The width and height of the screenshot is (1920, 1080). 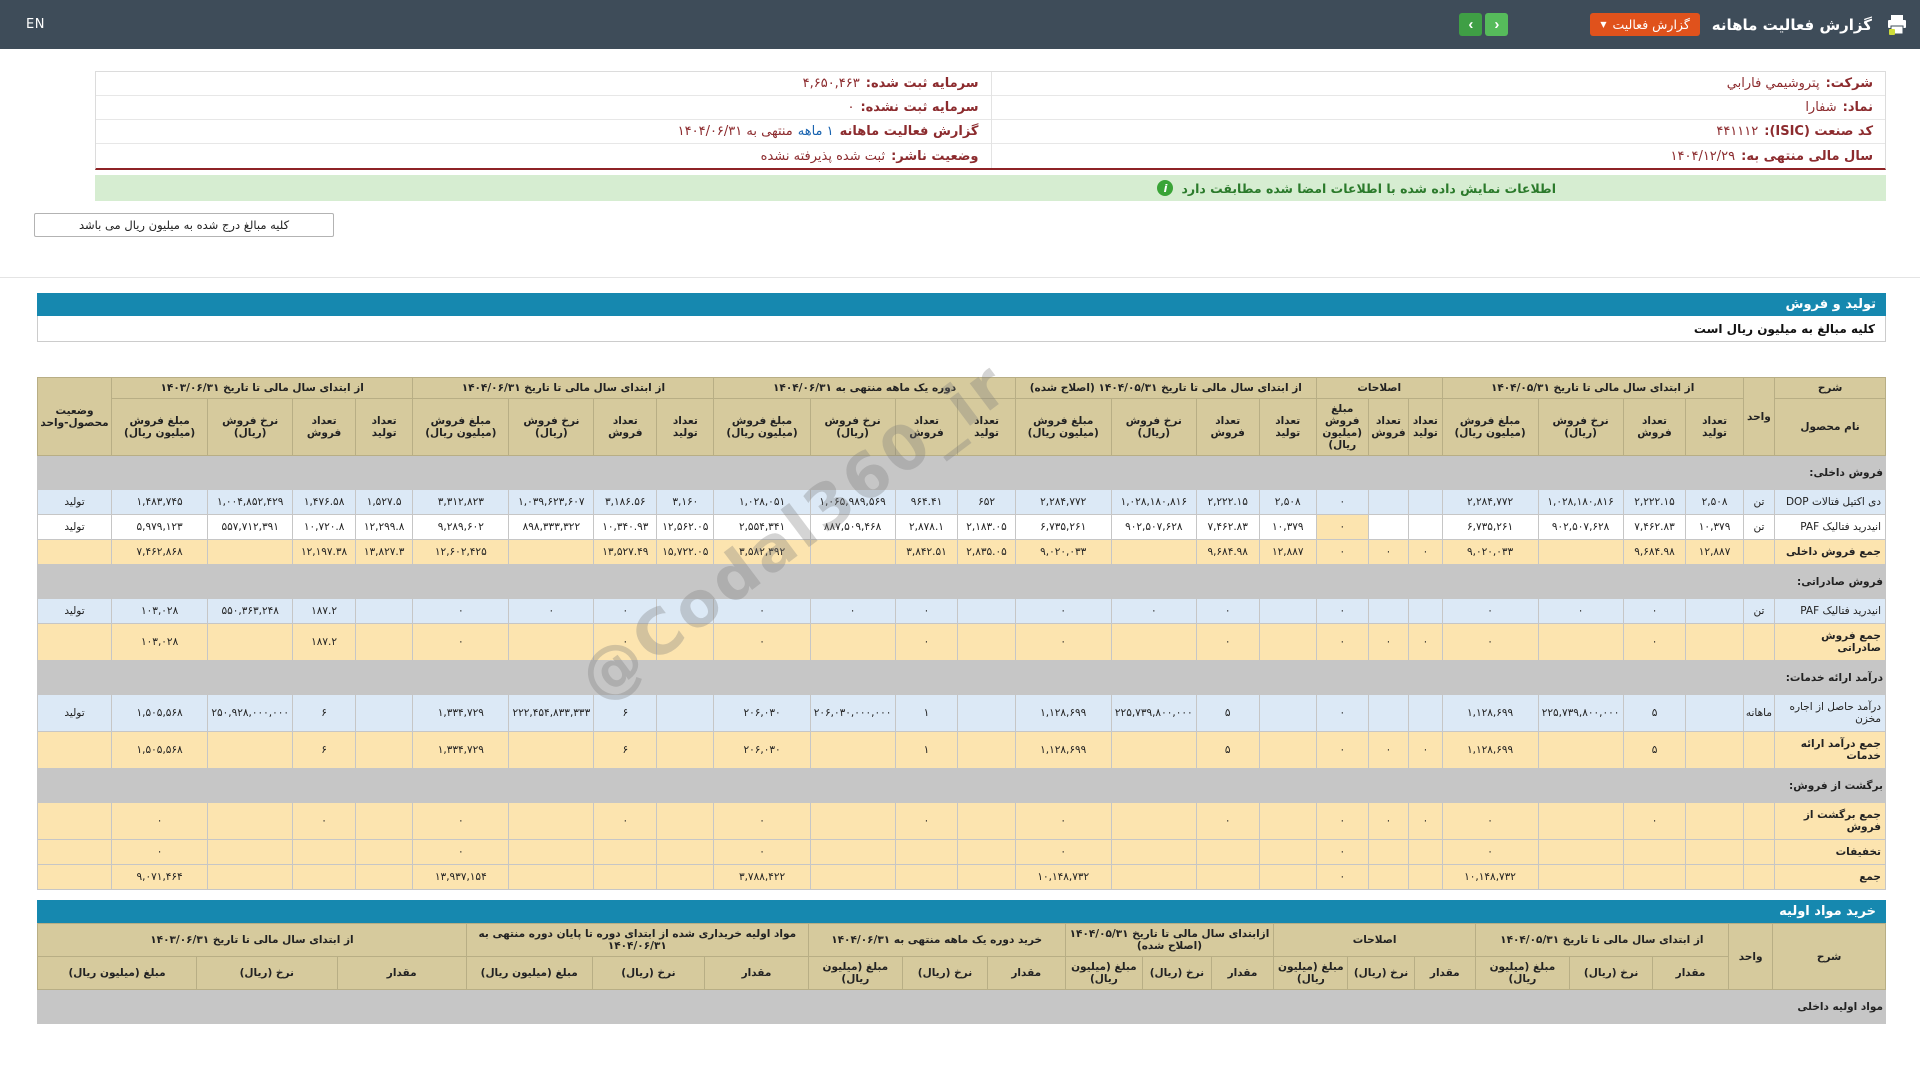 What do you see at coordinates (823, 156) in the screenshot?
I see `info-value: ثبت شده پذیرفته نشده` at bounding box center [823, 156].